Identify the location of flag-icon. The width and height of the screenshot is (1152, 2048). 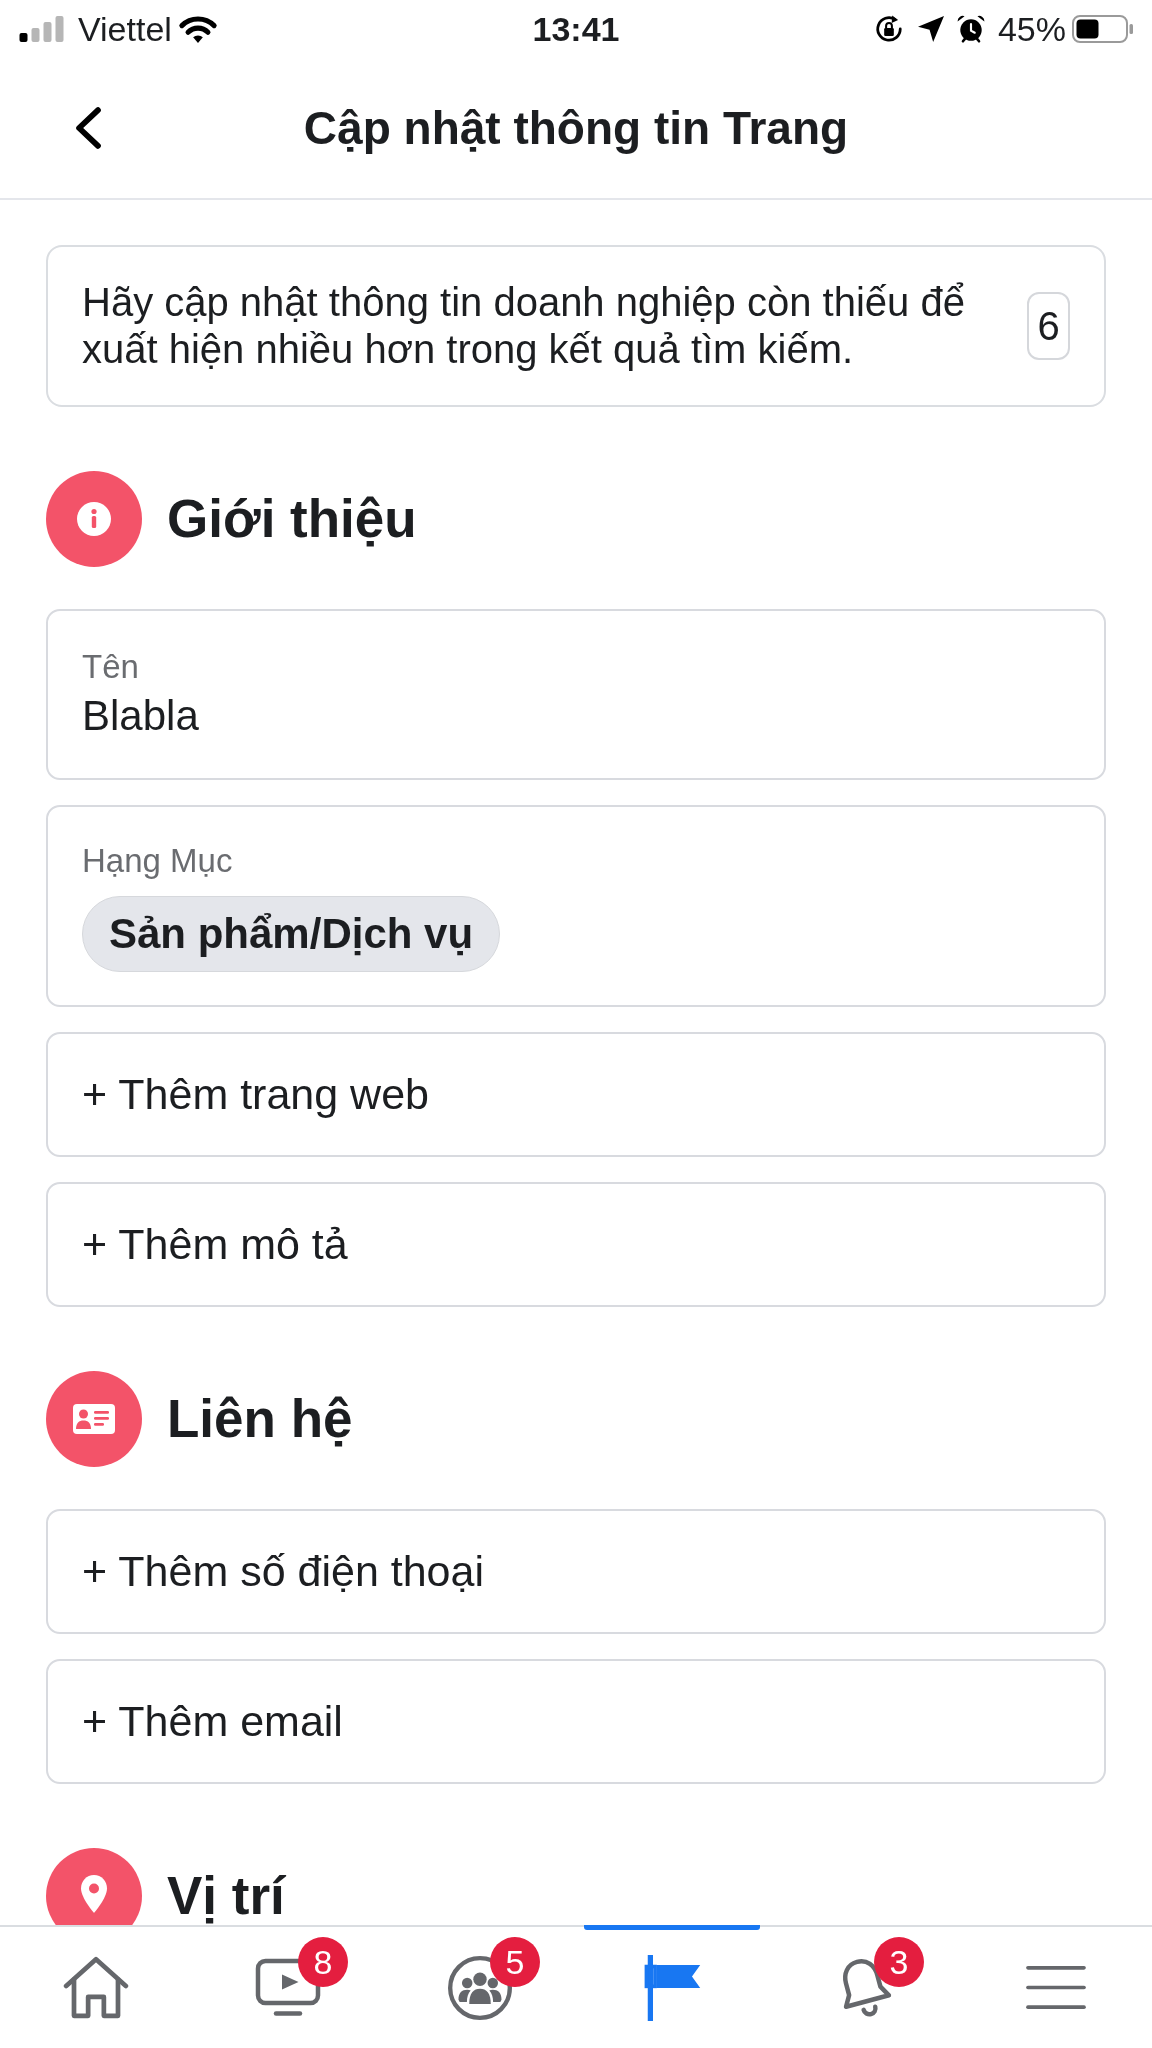
(672, 1987).